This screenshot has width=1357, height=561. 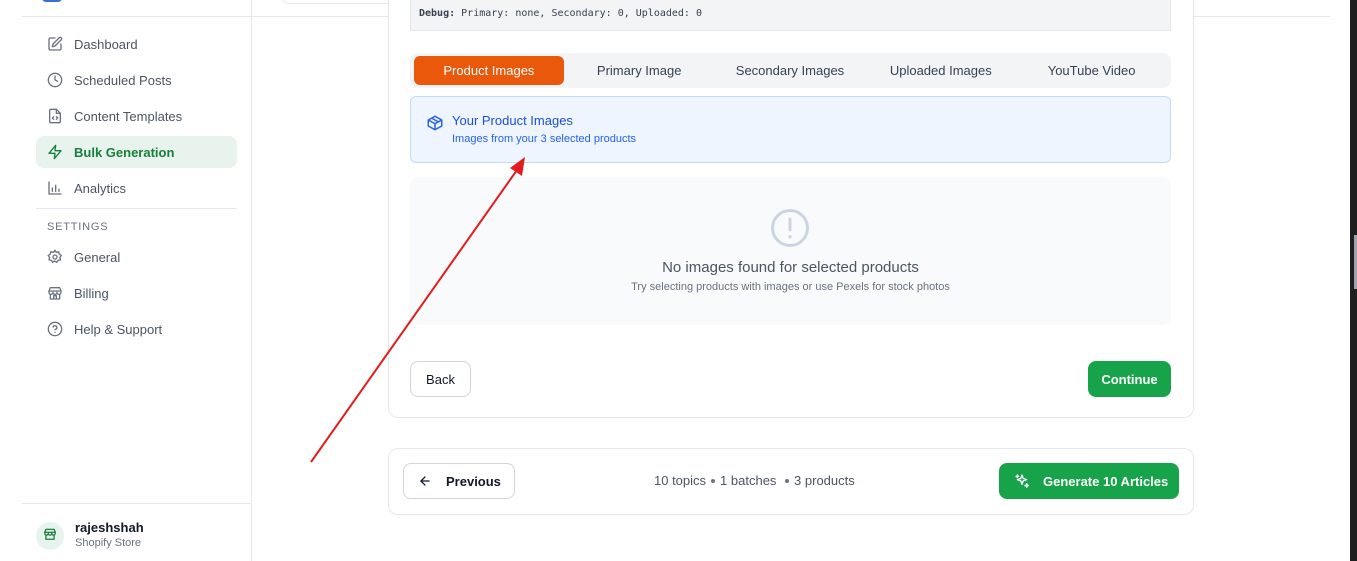 What do you see at coordinates (128, 116) in the screenshot?
I see `sidebar-item-label: Content Templates` at bounding box center [128, 116].